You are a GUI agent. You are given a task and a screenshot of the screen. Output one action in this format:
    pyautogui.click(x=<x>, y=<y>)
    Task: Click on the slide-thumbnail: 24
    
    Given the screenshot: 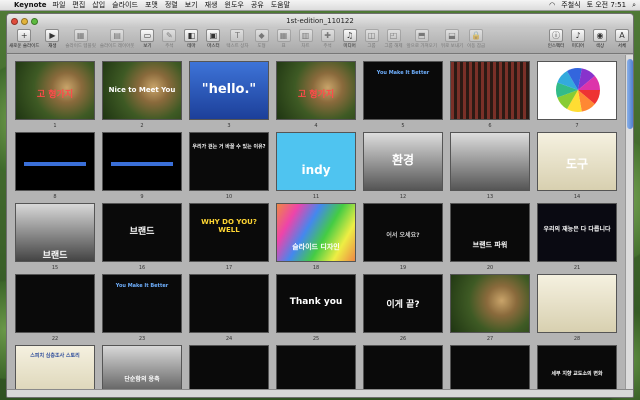 What is the action you would take?
    pyautogui.click(x=229, y=308)
    